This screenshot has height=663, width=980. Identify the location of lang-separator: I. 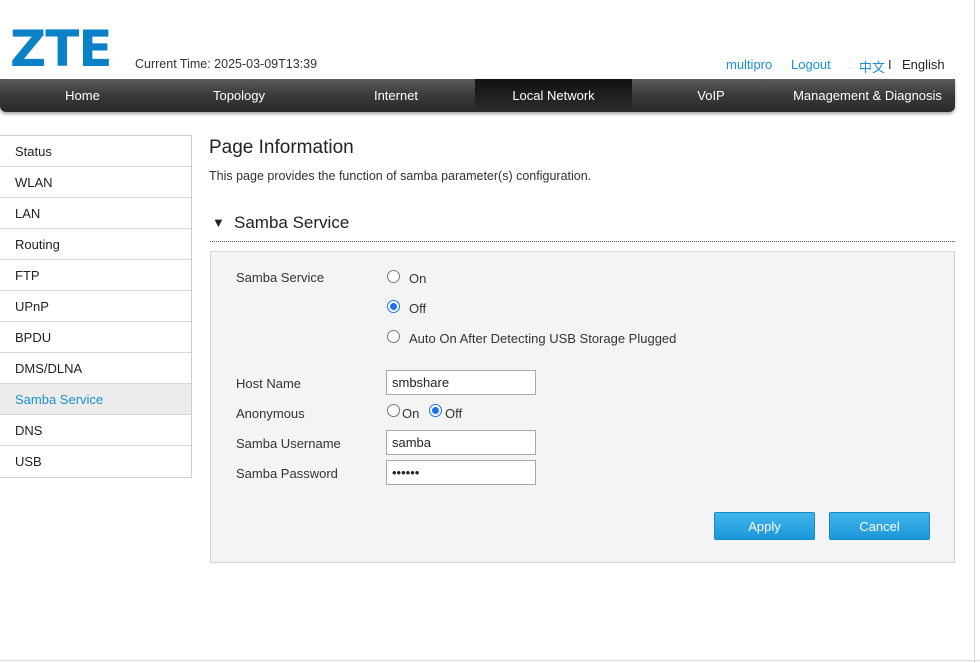
(890, 64).